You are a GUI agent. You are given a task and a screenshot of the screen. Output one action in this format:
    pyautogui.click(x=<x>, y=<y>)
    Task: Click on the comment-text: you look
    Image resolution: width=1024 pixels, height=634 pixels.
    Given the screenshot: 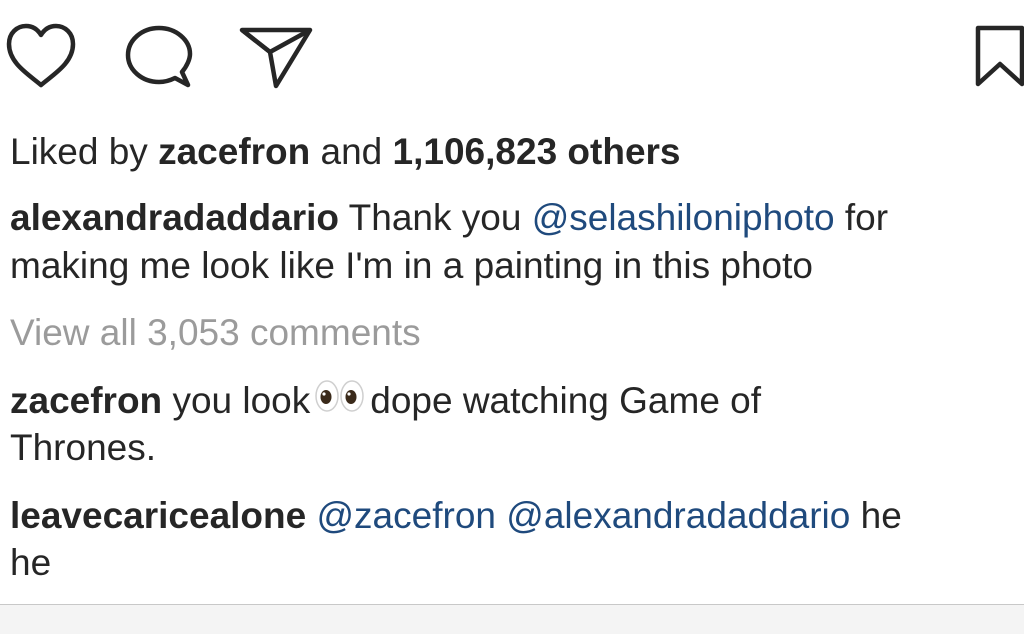 What is the action you would take?
    pyautogui.click(x=241, y=400)
    